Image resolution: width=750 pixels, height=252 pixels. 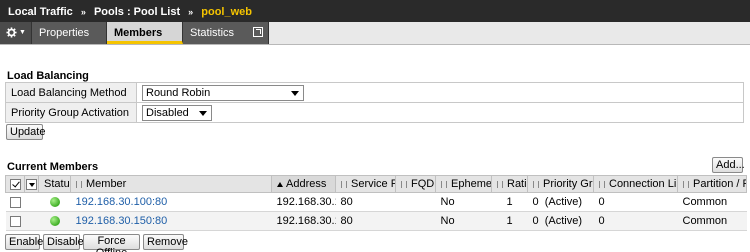 What do you see at coordinates (71, 112) in the screenshot?
I see `priority-group-label: Priority Group Activation` at bounding box center [71, 112].